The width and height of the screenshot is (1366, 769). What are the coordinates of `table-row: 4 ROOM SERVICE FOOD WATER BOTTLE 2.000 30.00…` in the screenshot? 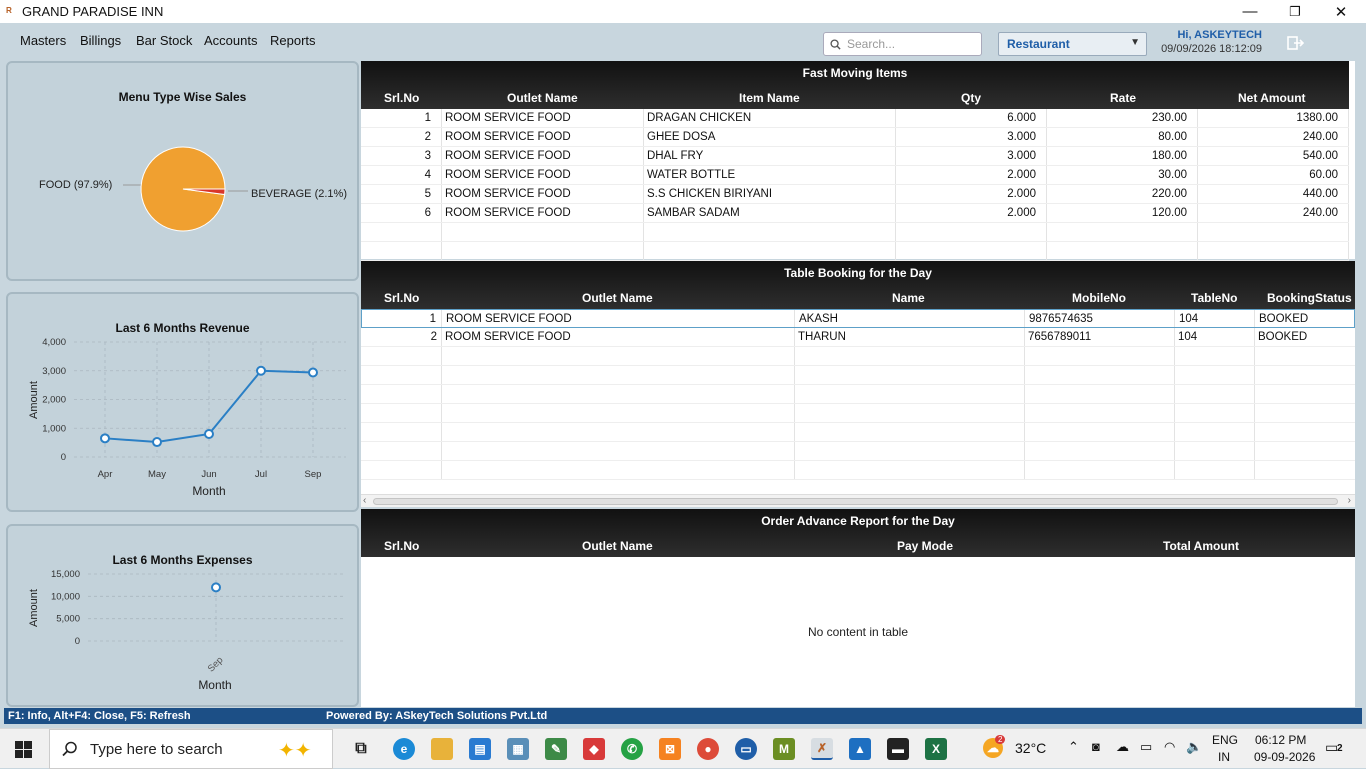 It's located at (855, 175).